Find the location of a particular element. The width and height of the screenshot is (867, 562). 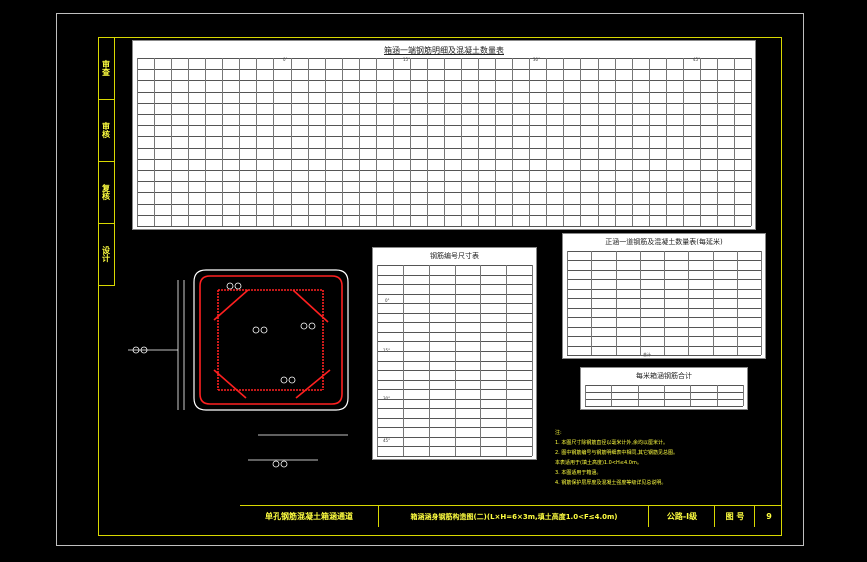

inner-rebar is located at coordinates (270, 340).